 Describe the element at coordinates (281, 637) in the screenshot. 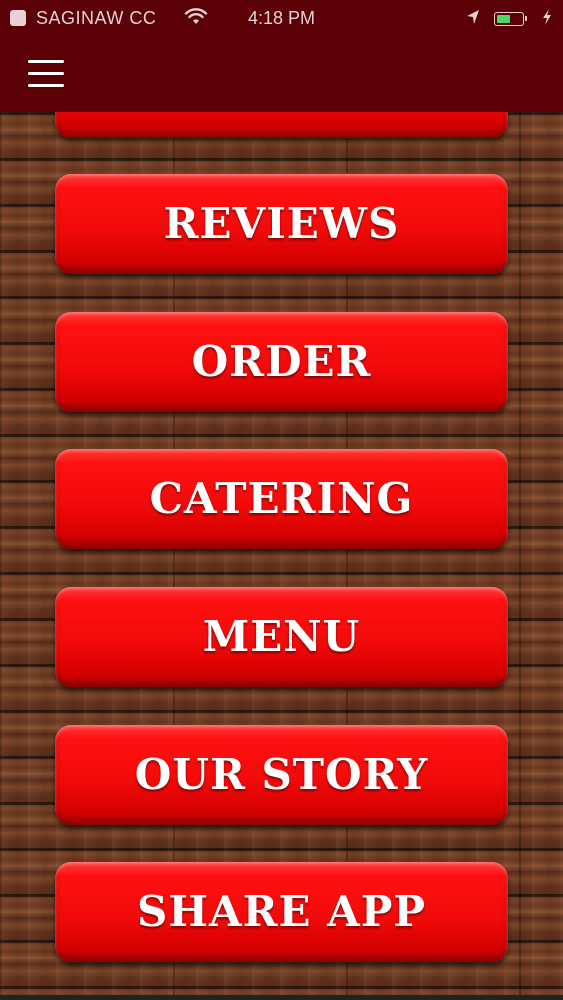

I see `menu-button: MENU` at that location.